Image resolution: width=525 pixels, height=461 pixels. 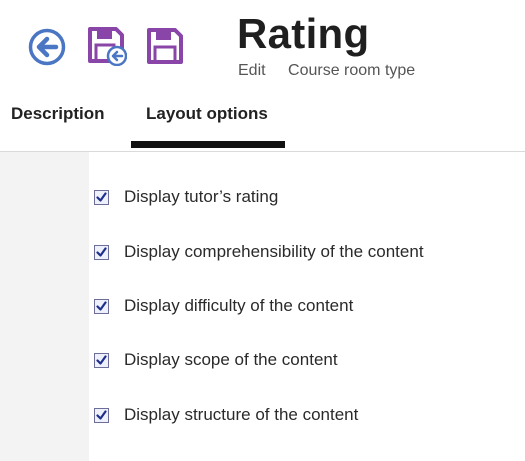 I want to click on scope-checkbox, so click(x=101, y=360).